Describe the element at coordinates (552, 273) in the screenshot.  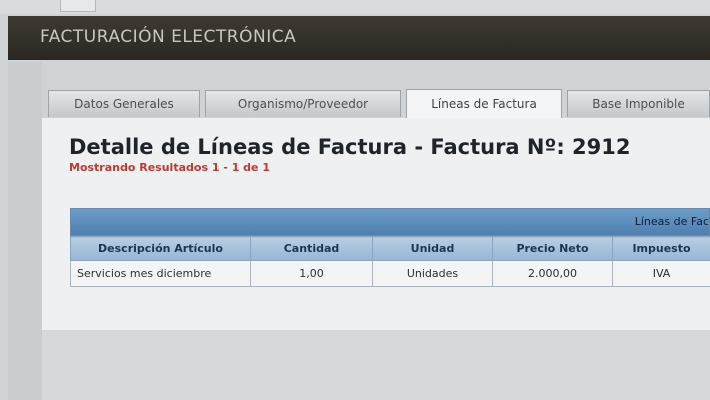
I see `cell-precio-neto: 2.000,00` at that location.